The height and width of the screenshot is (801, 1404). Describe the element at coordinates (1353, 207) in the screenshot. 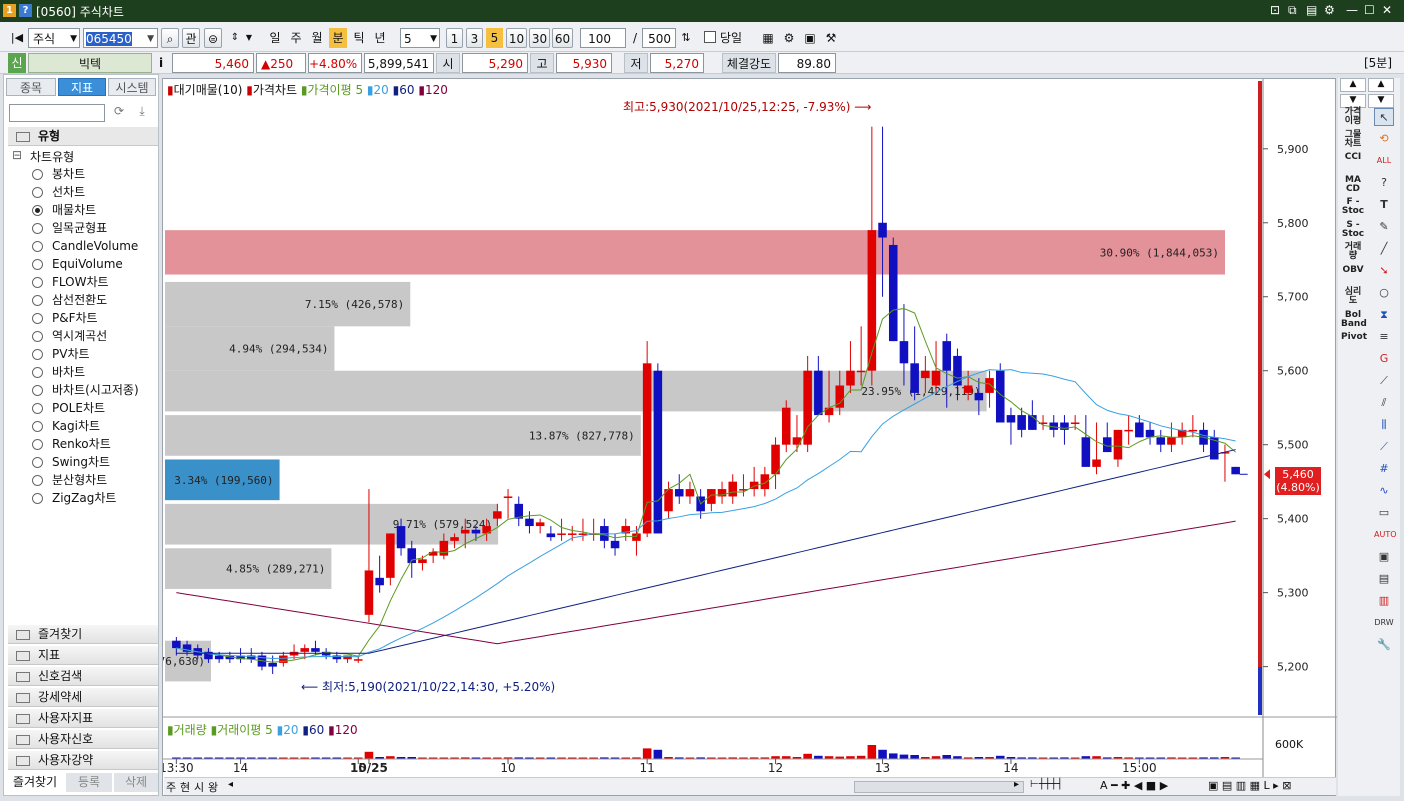

I see `indicator-shortcut: F - Stoc` at that location.